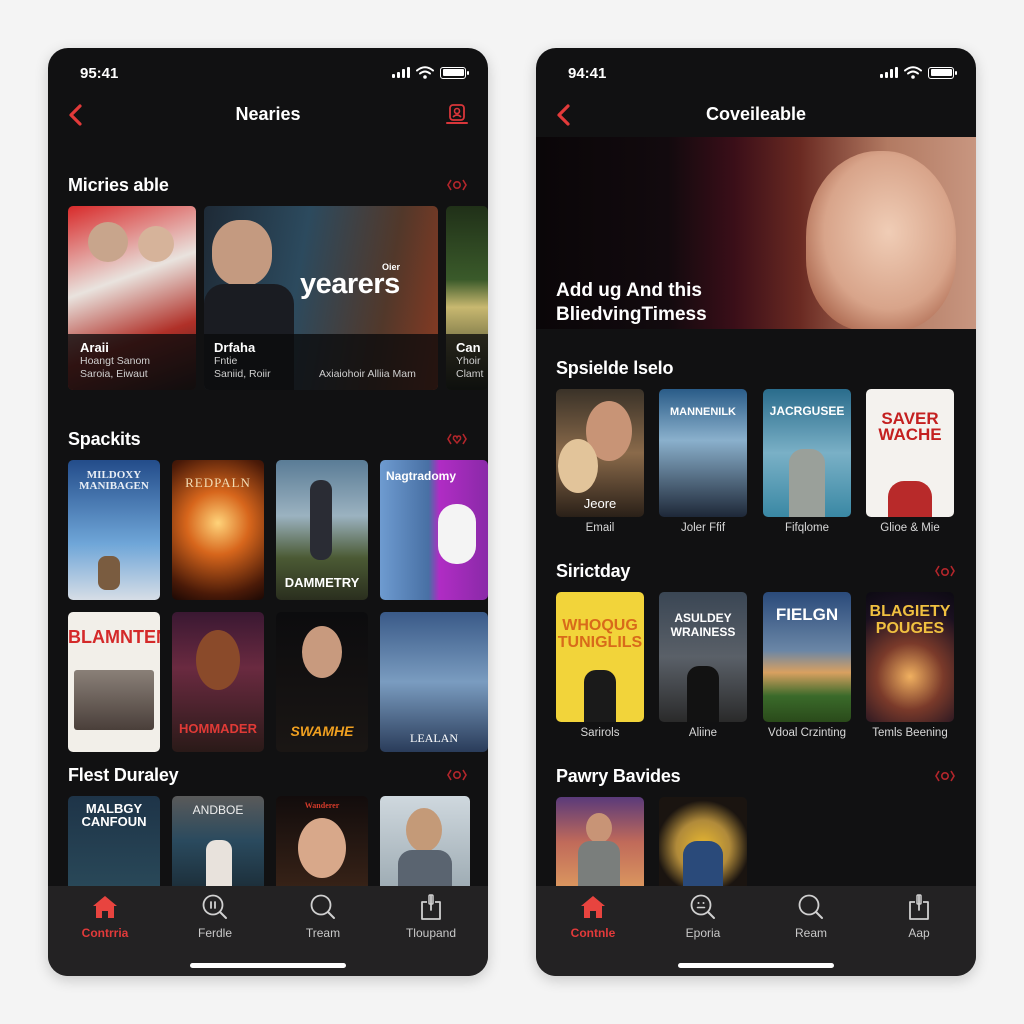 The height and width of the screenshot is (1024, 1024). I want to click on poster-title: HOMMADER, so click(218, 728).